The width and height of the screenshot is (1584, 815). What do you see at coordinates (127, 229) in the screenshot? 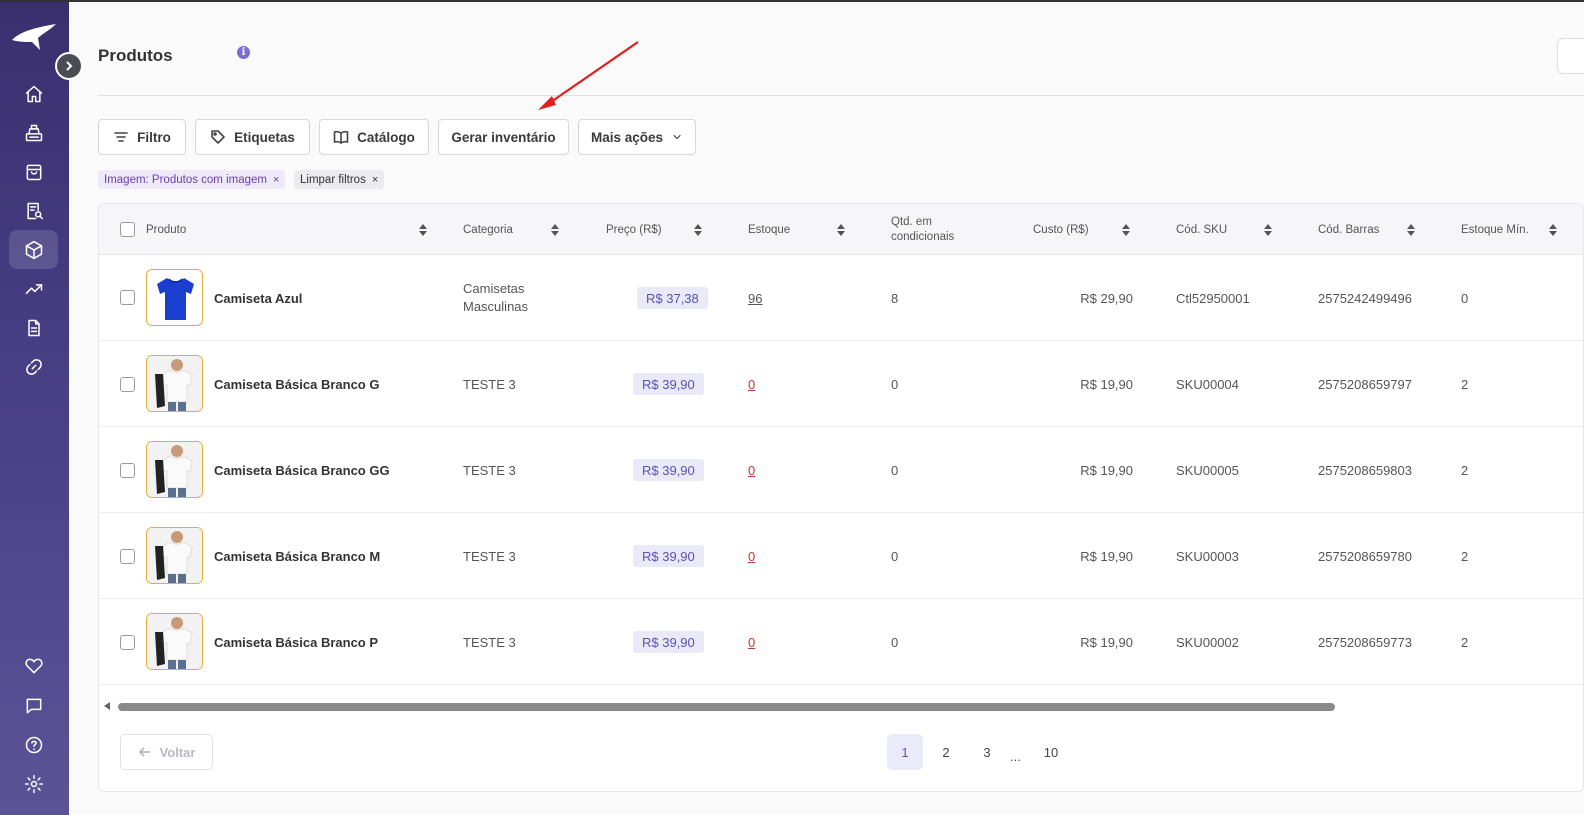
I see `select-all-checkbox` at bounding box center [127, 229].